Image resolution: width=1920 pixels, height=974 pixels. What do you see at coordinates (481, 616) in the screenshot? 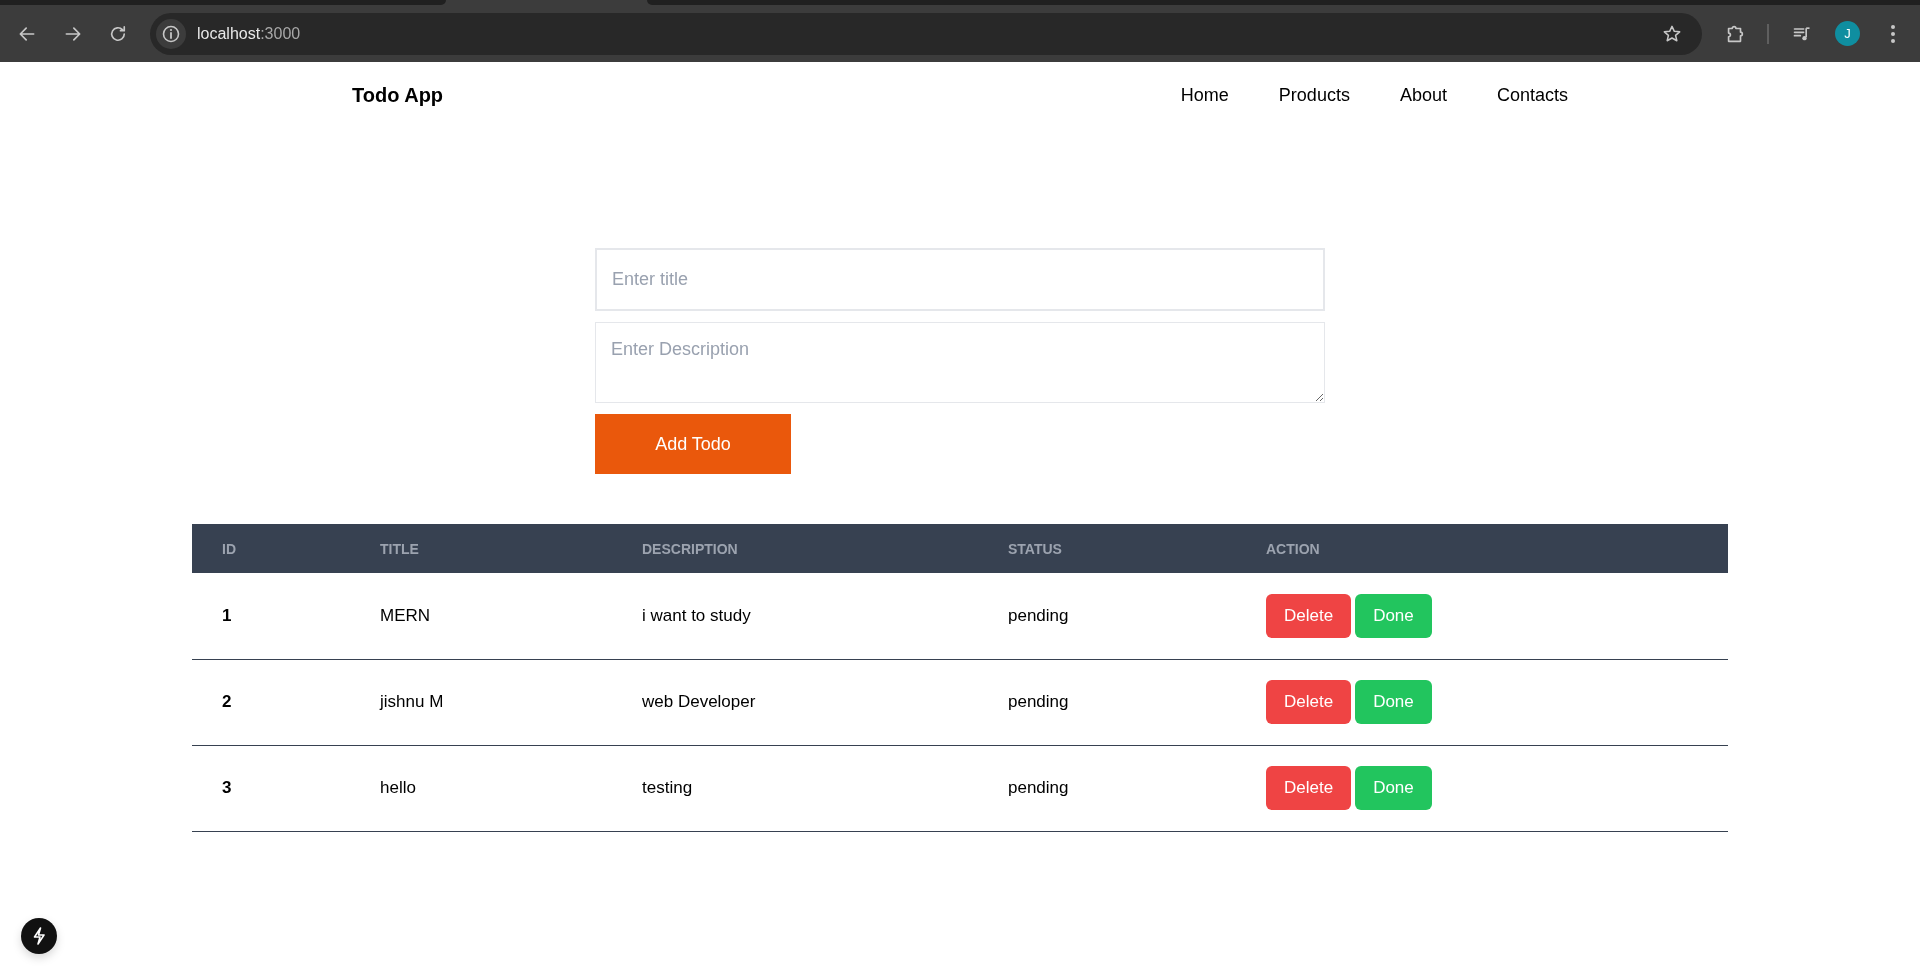
I see `table-cell: MERN` at bounding box center [481, 616].